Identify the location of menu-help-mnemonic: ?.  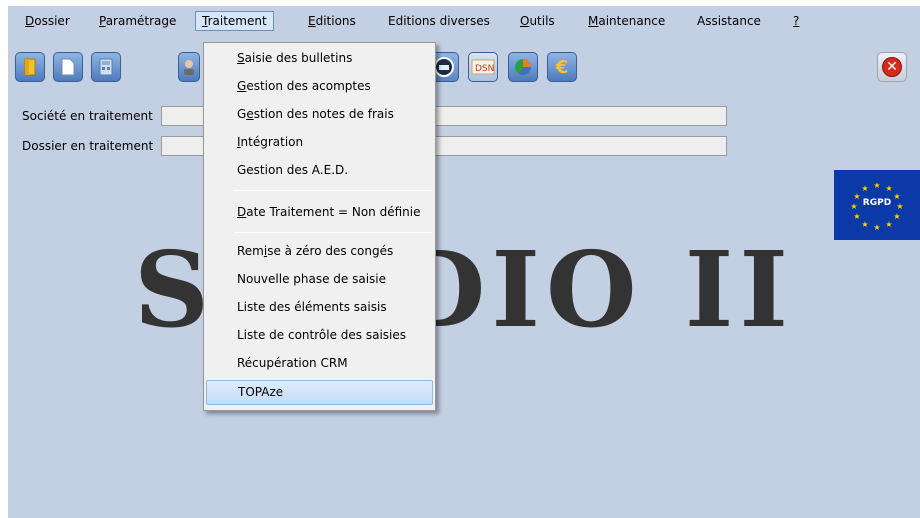
(796, 21).